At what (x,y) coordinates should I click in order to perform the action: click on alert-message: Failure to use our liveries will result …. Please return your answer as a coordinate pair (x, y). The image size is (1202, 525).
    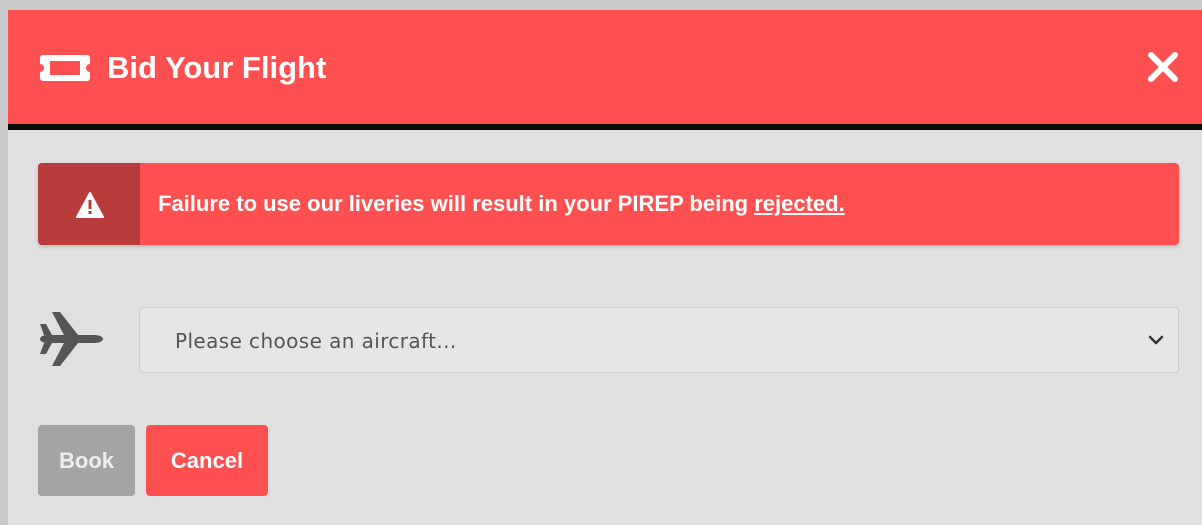
    Looking at the image, I should click on (501, 204).